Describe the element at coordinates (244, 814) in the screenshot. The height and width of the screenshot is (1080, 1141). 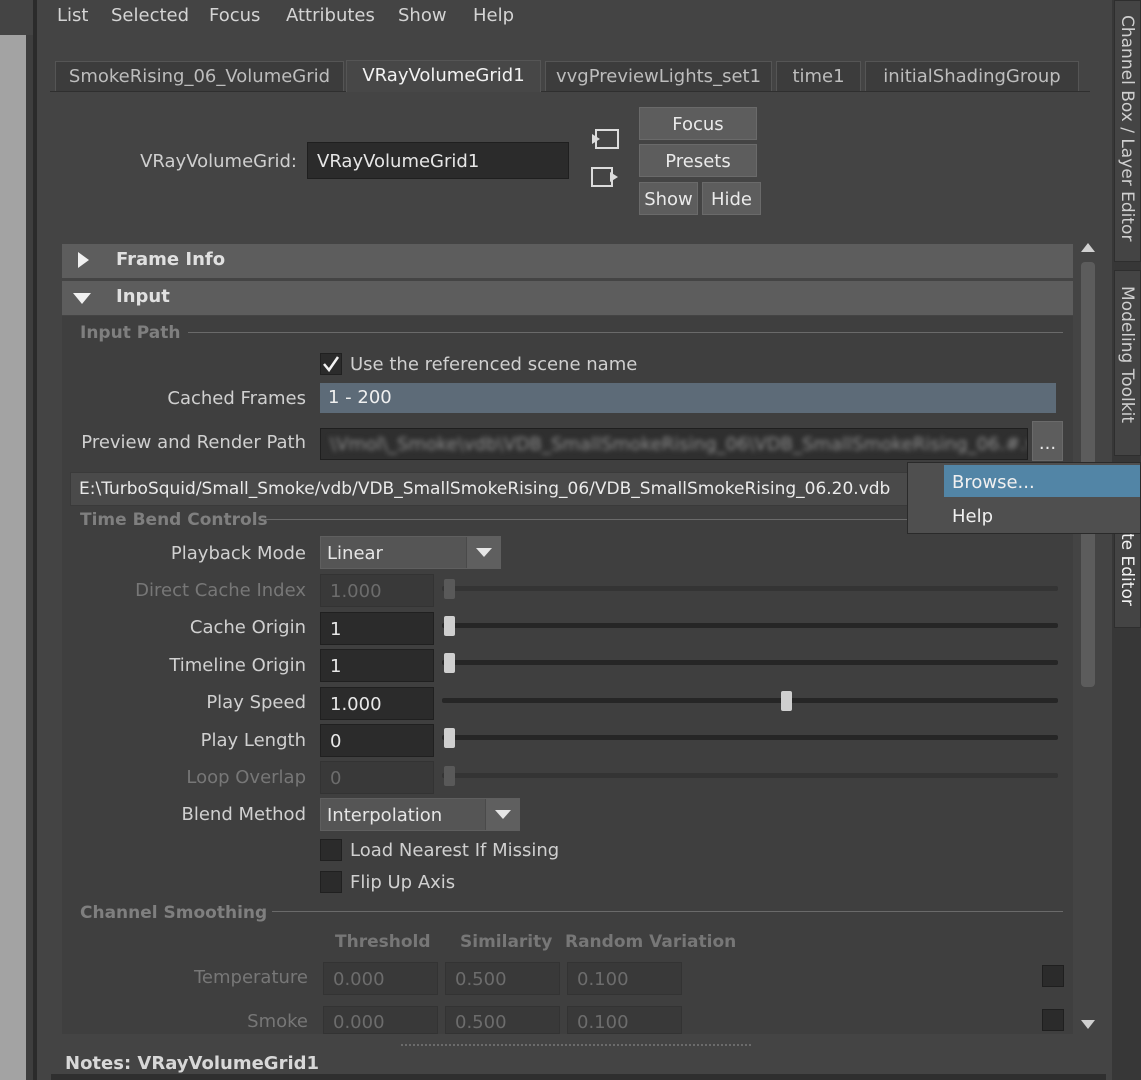
I see `blend-method-label: Blend Method` at that location.